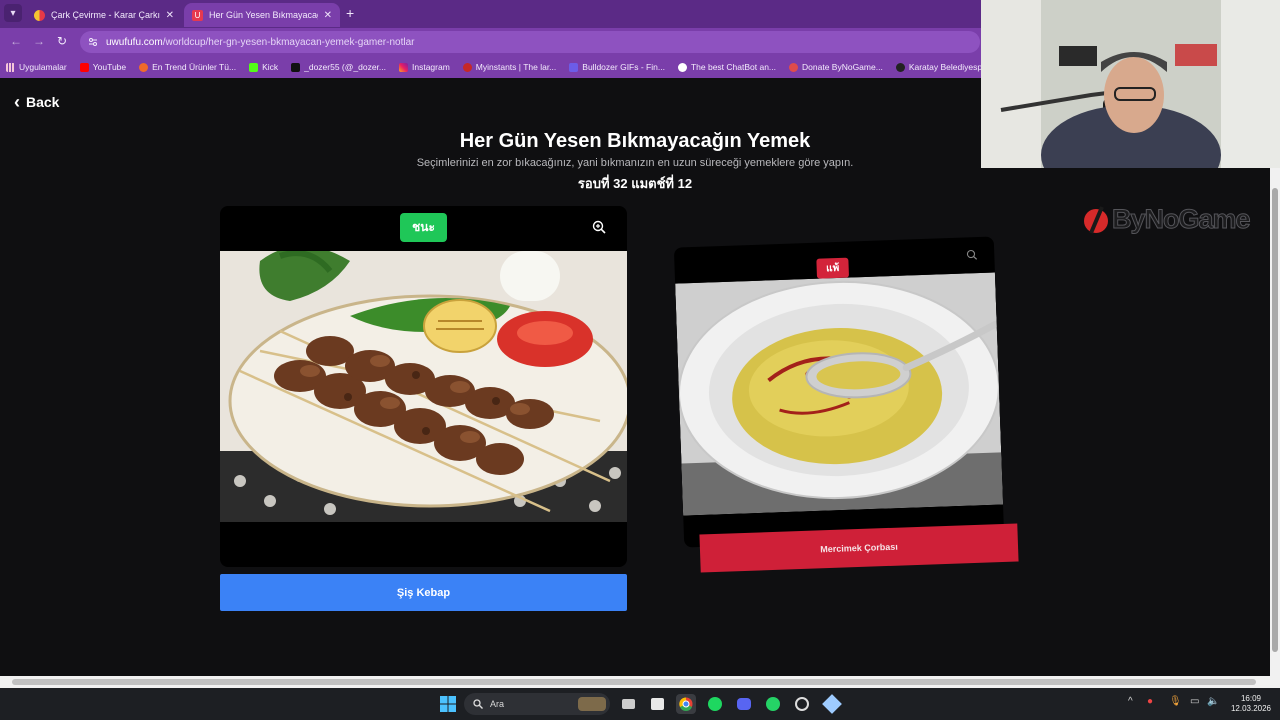 The image size is (1280, 720). What do you see at coordinates (773, 704) in the screenshot?
I see `whatsapp-icon` at bounding box center [773, 704].